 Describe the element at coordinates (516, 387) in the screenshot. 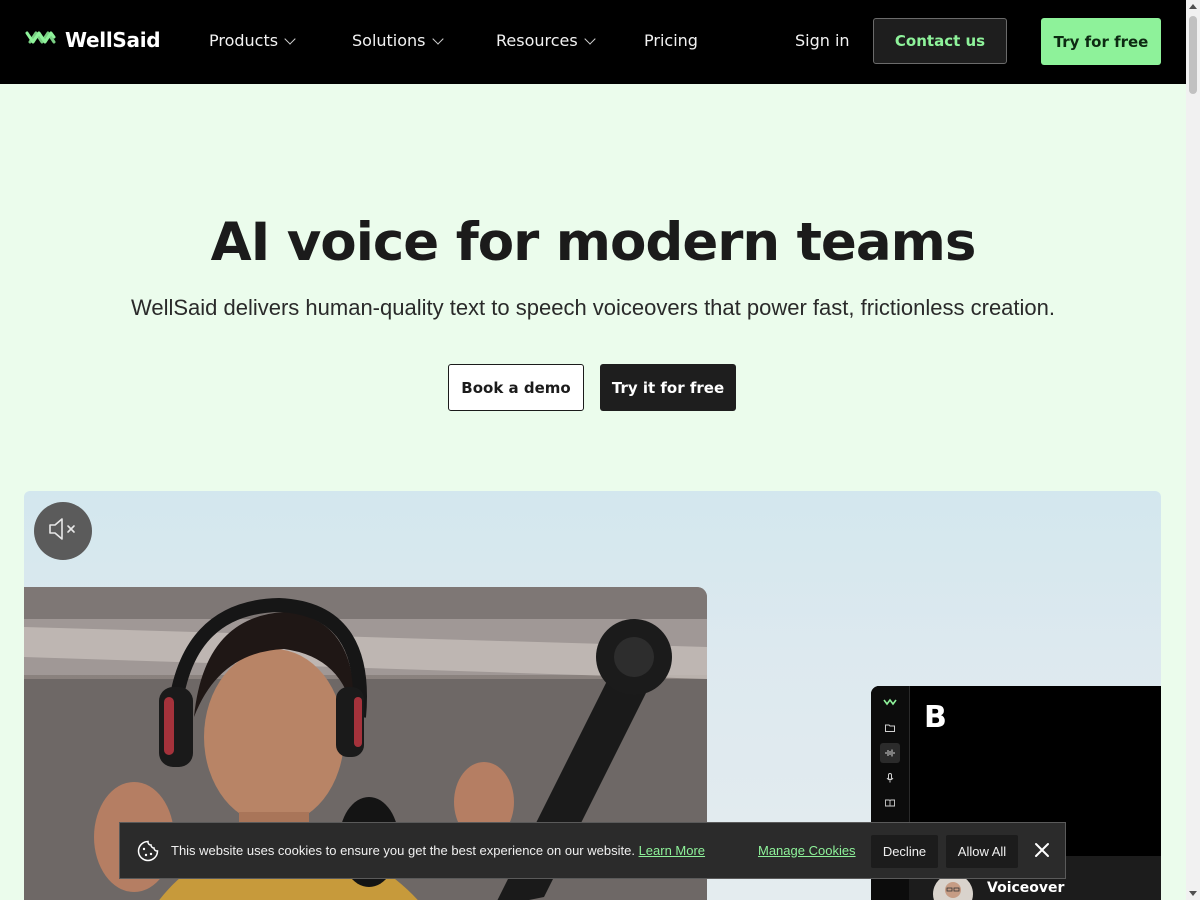

I see `book-demo-button: Book a demo` at that location.